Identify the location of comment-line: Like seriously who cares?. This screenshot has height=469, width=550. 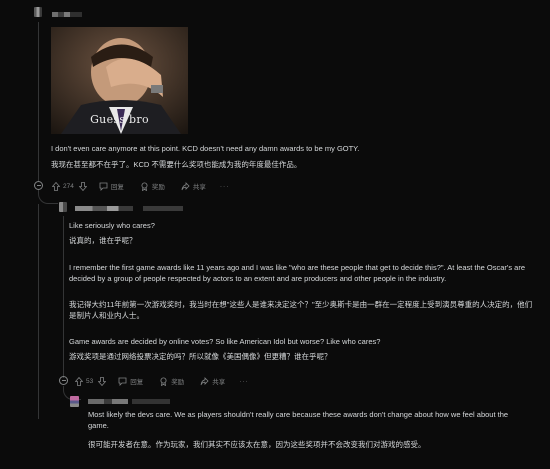
(112, 225).